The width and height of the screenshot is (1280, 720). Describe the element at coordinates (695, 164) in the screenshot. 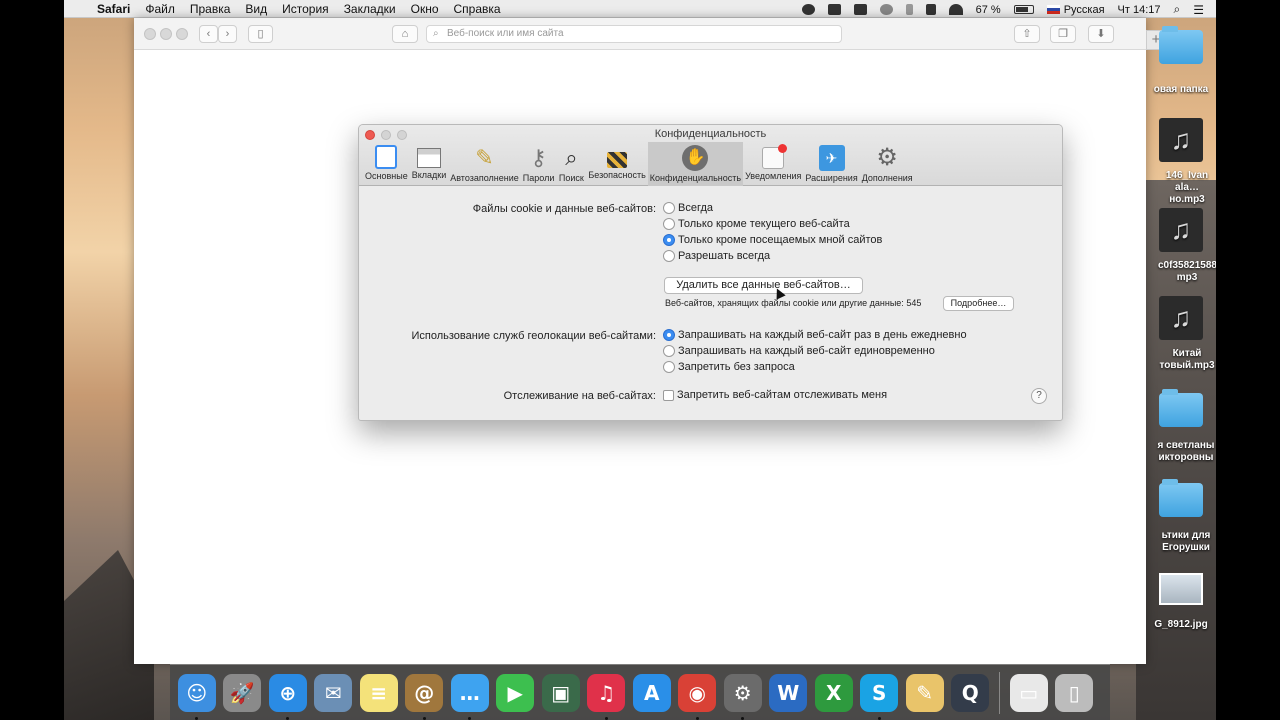

I see `tab-privacy: ✋ Конфиденциальность` at that location.